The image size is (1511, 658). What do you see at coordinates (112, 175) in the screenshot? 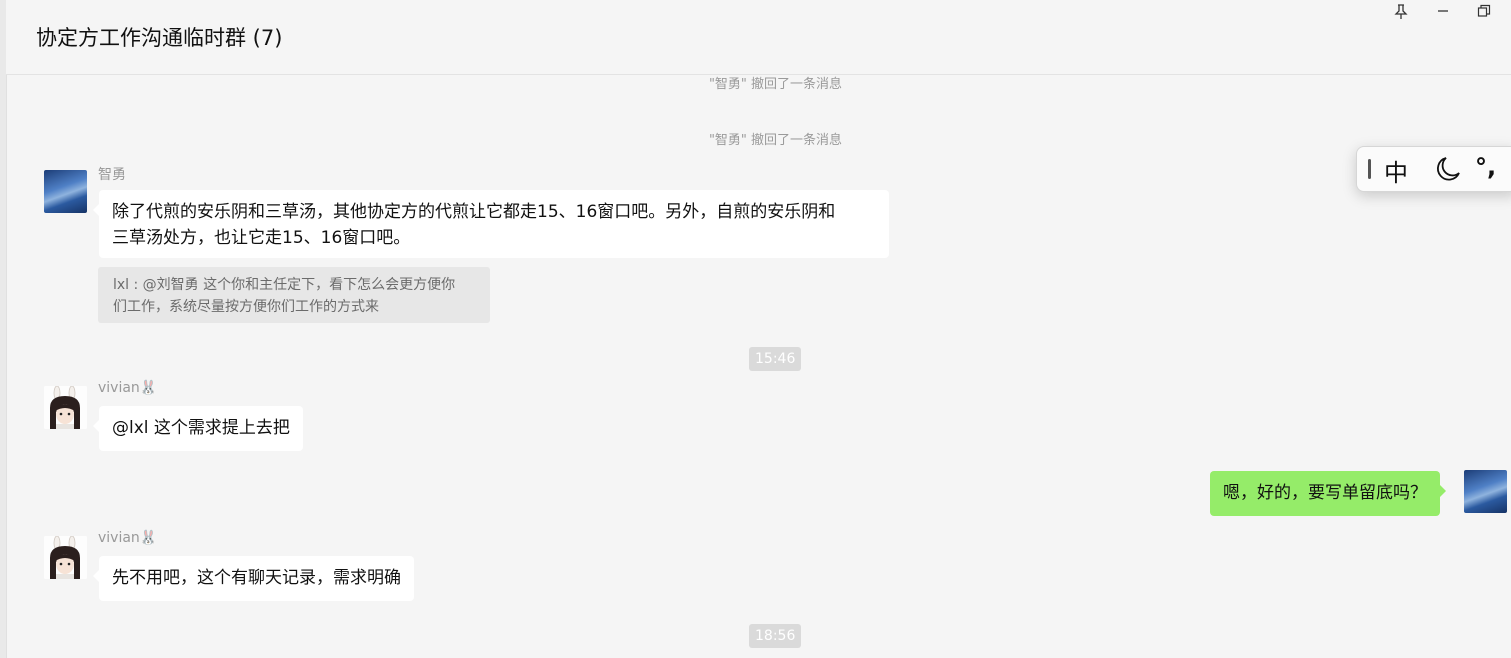
I see `sender-name: 智勇` at bounding box center [112, 175].